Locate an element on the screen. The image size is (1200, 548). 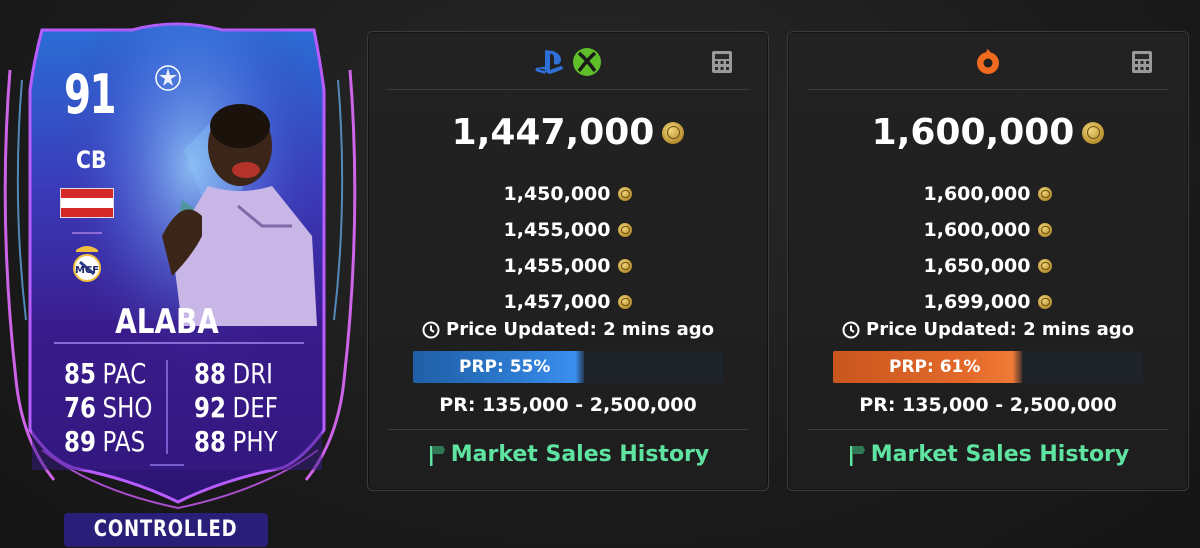
player-image is located at coordinates (239, 215).